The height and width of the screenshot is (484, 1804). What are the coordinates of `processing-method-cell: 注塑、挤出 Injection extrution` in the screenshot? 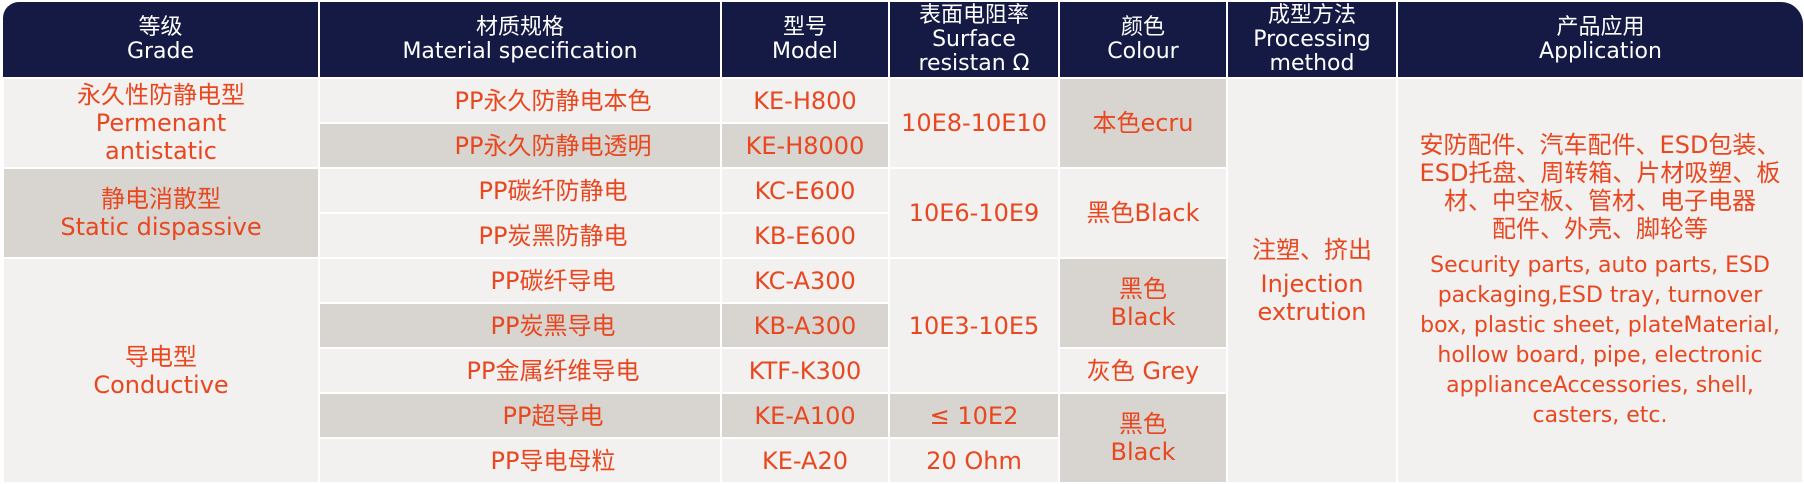 It's located at (1312, 280).